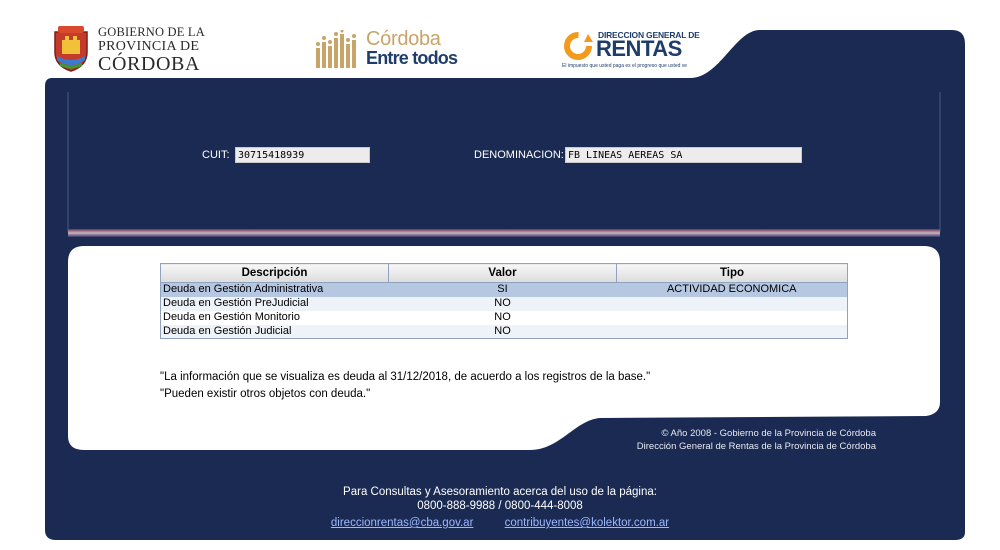 This screenshot has width=1000, height=550. I want to click on denominacion-label: DENOMINACION:, so click(519, 155).